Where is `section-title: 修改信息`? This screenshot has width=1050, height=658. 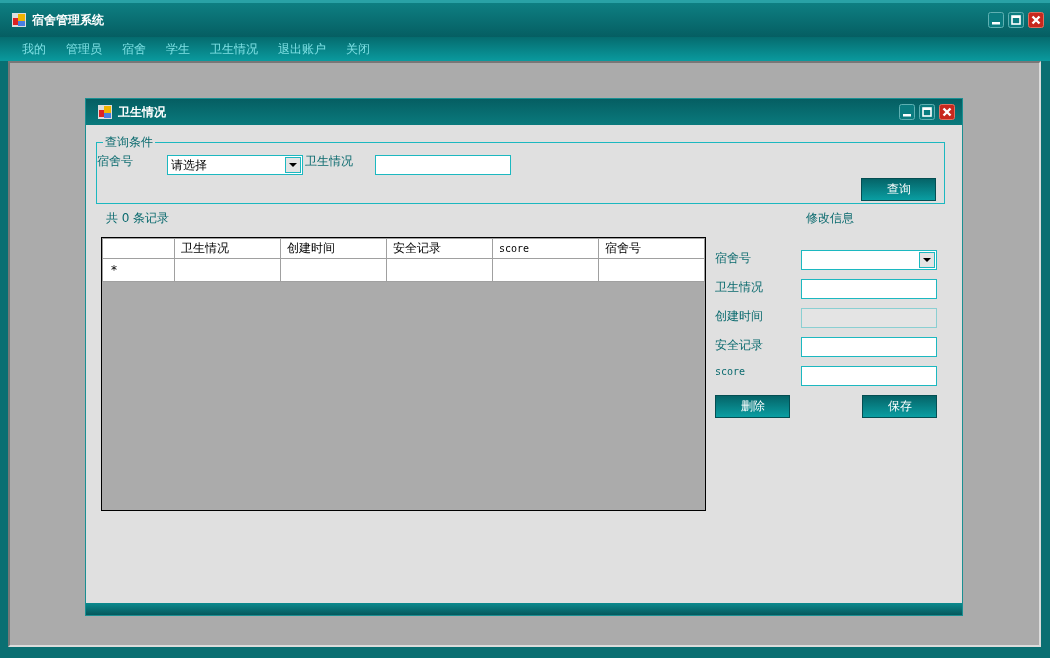
section-title: 修改信息 is located at coordinates (830, 218).